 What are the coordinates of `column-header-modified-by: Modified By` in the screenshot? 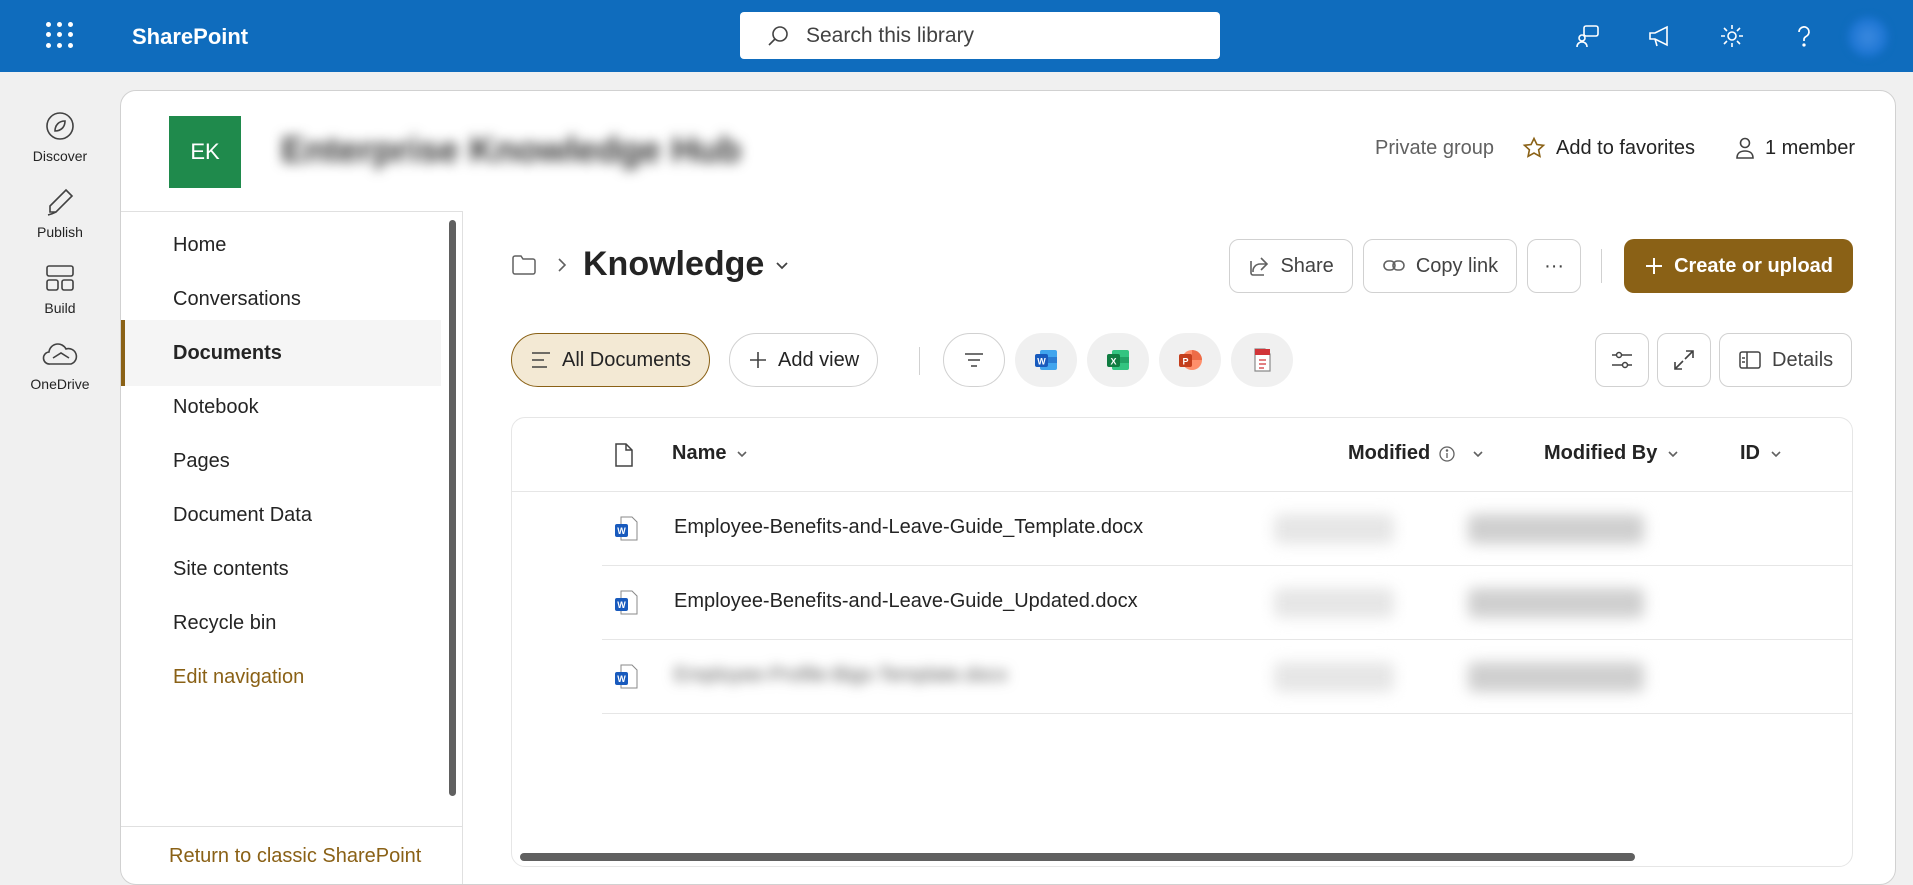 It's located at (1611, 453).